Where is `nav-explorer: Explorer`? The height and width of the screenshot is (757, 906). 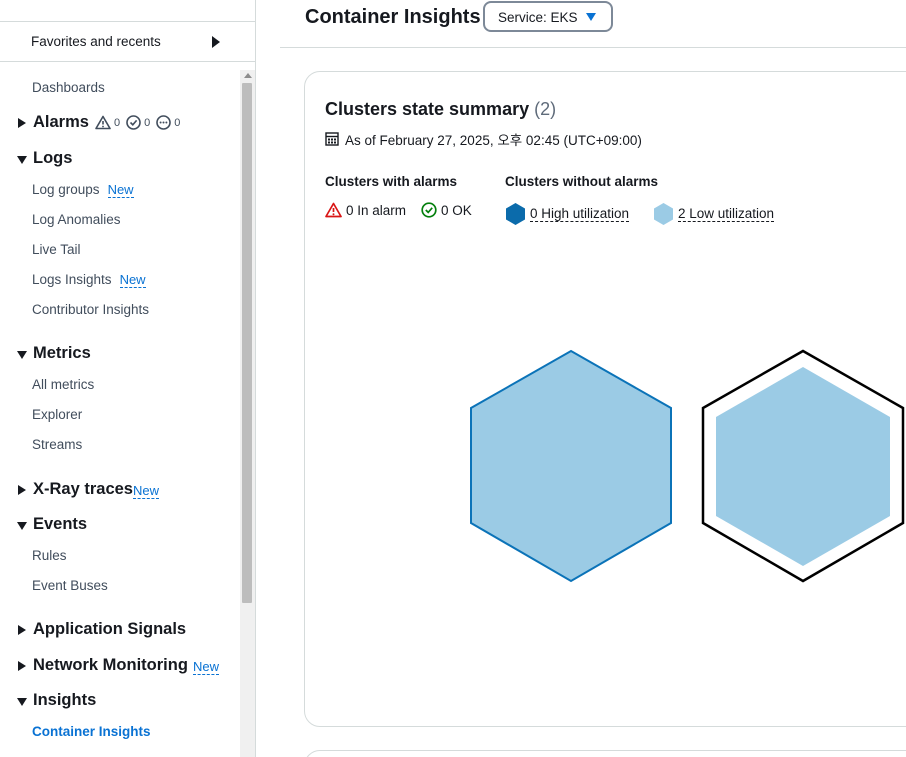 nav-explorer: Explorer is located at coordinates (57, 414).